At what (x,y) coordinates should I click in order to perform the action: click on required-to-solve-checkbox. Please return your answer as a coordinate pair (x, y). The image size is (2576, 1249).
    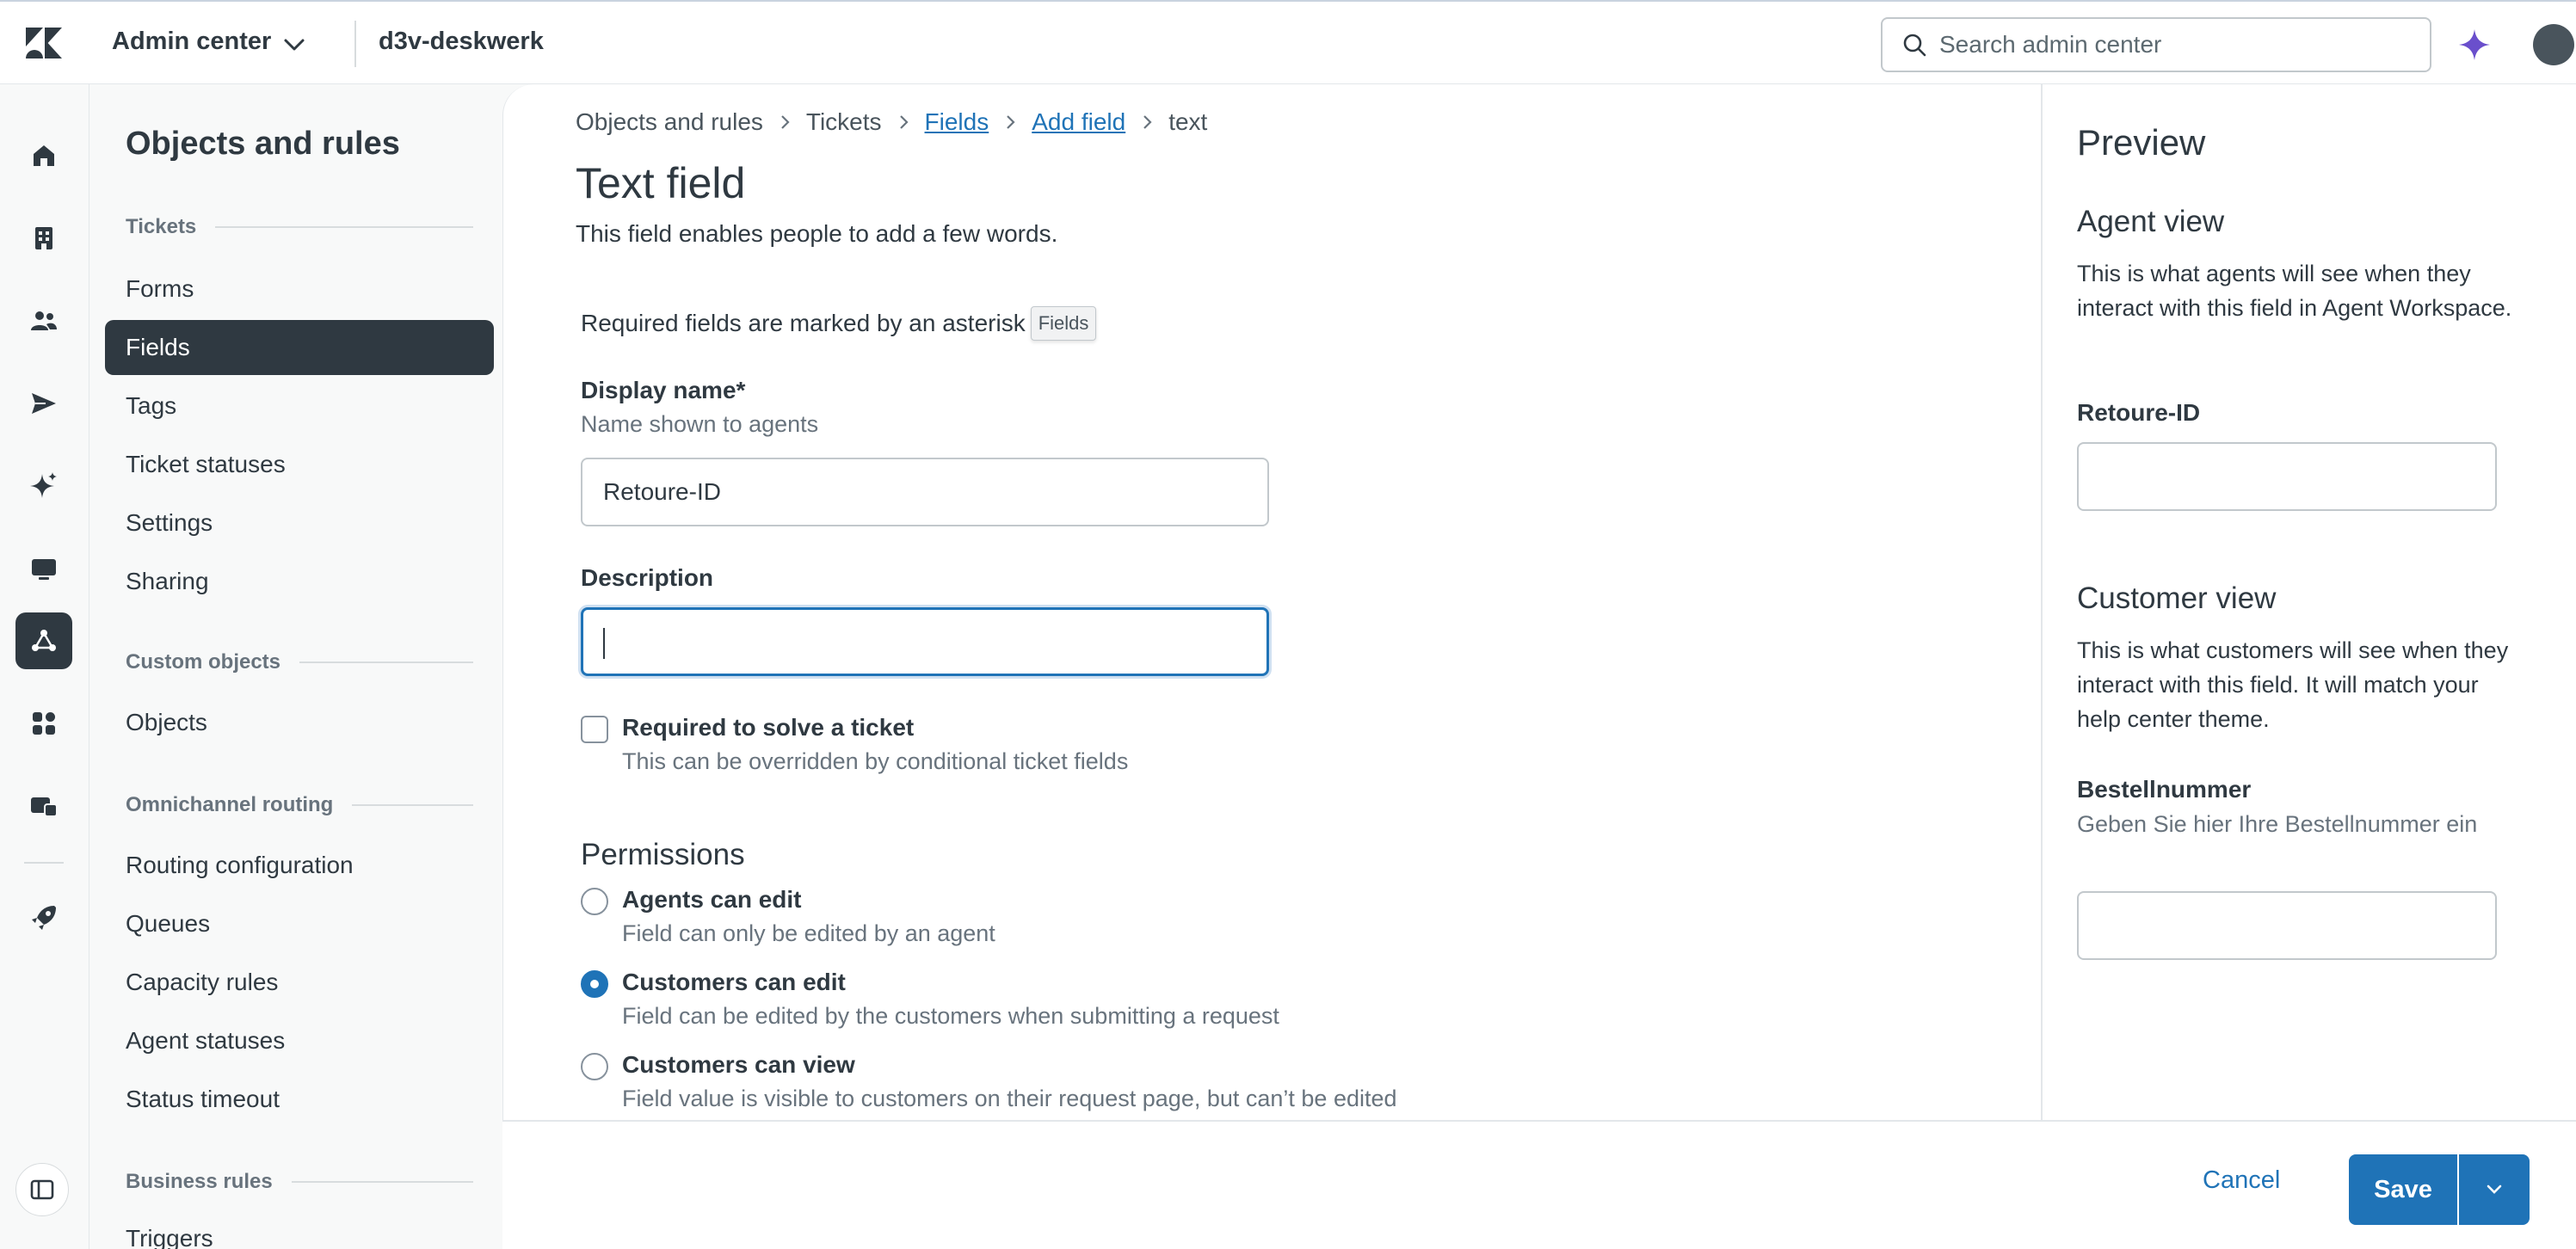
    Looking at the image, I should click on (594, 729).